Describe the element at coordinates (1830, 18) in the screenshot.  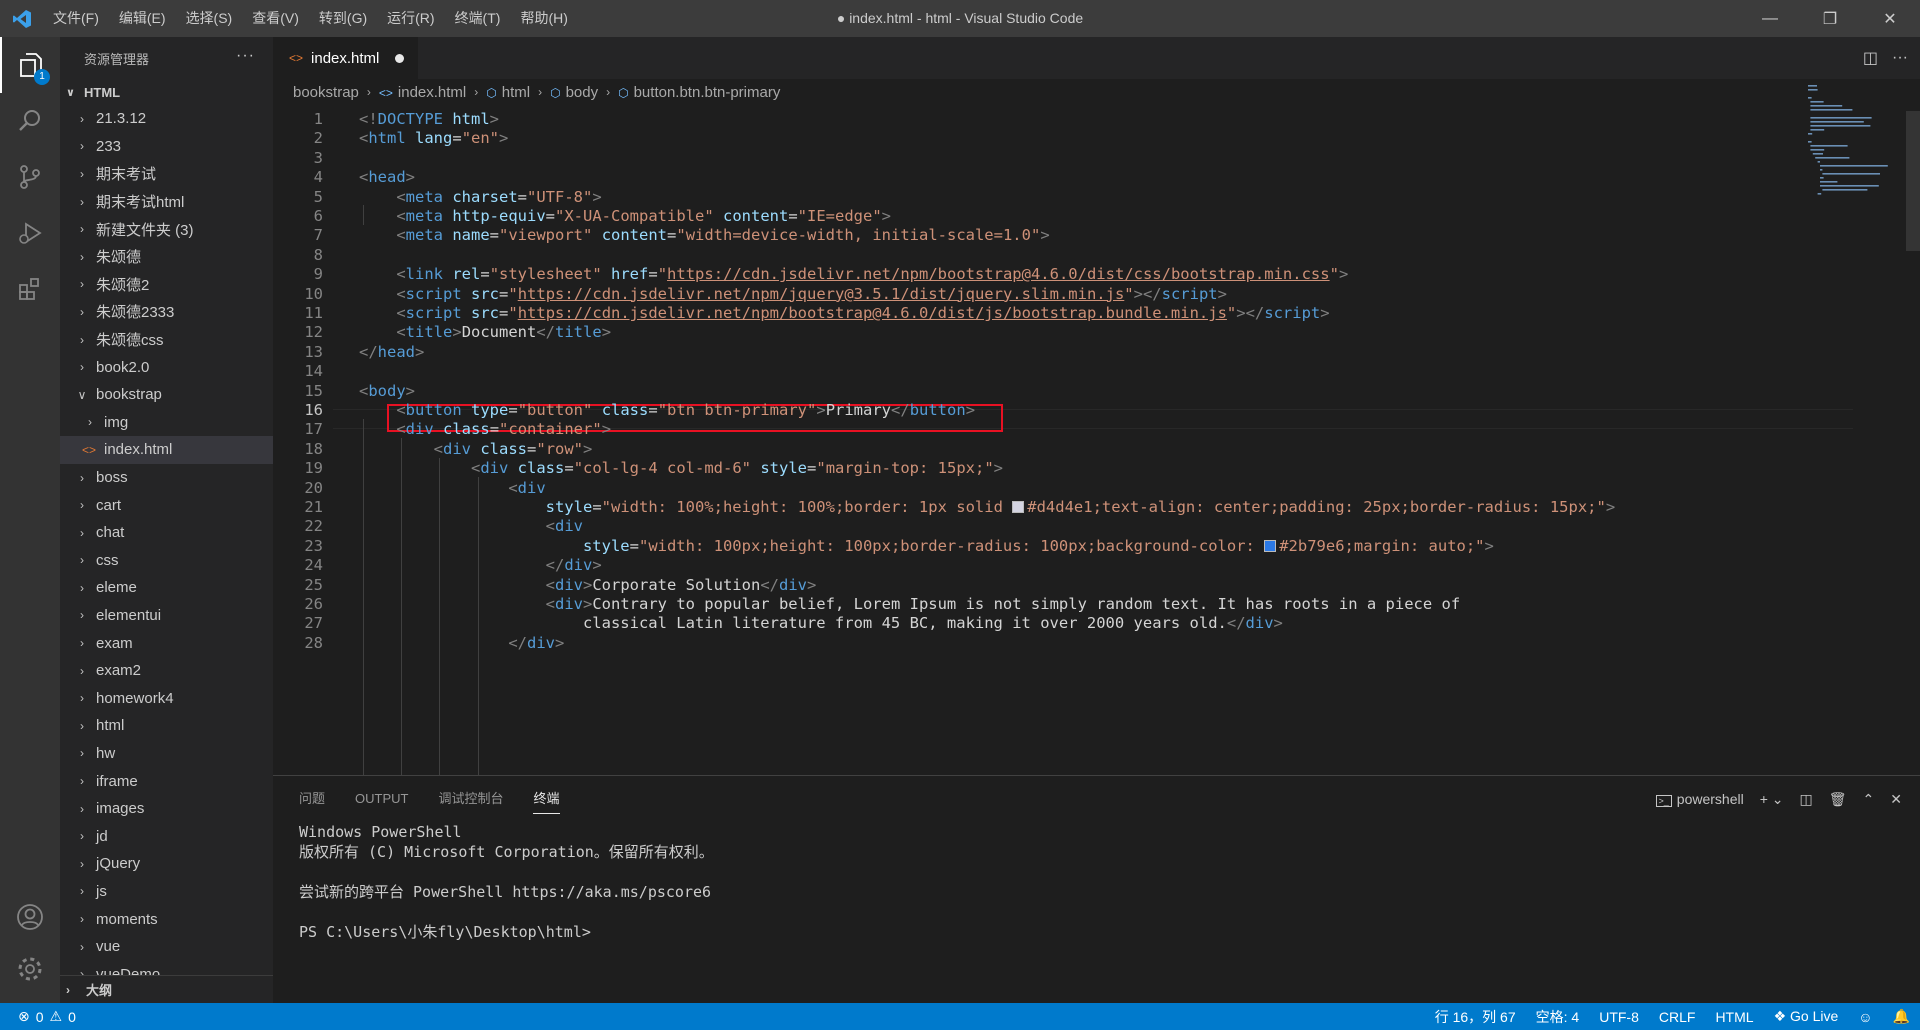
I see `restore-button: ❐` at that location.